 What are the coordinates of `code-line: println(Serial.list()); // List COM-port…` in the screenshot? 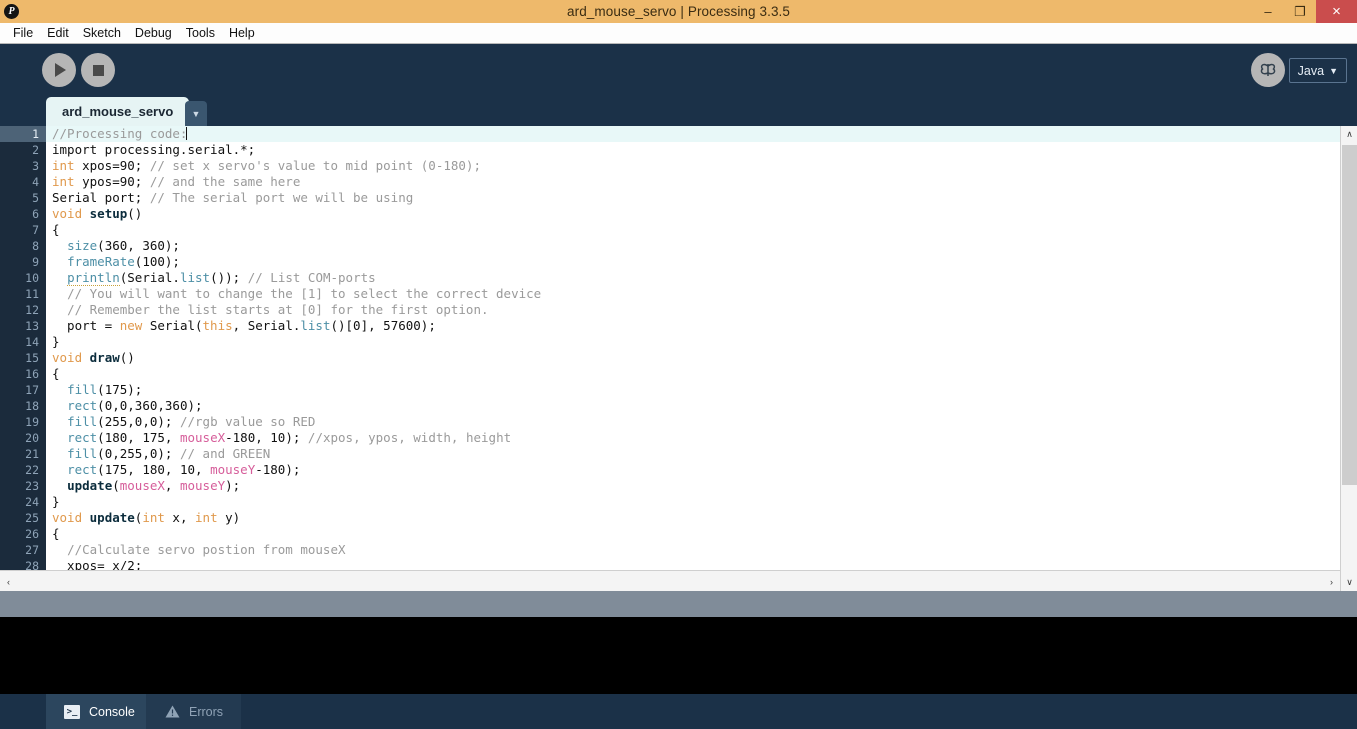 It's located at (693, 278).